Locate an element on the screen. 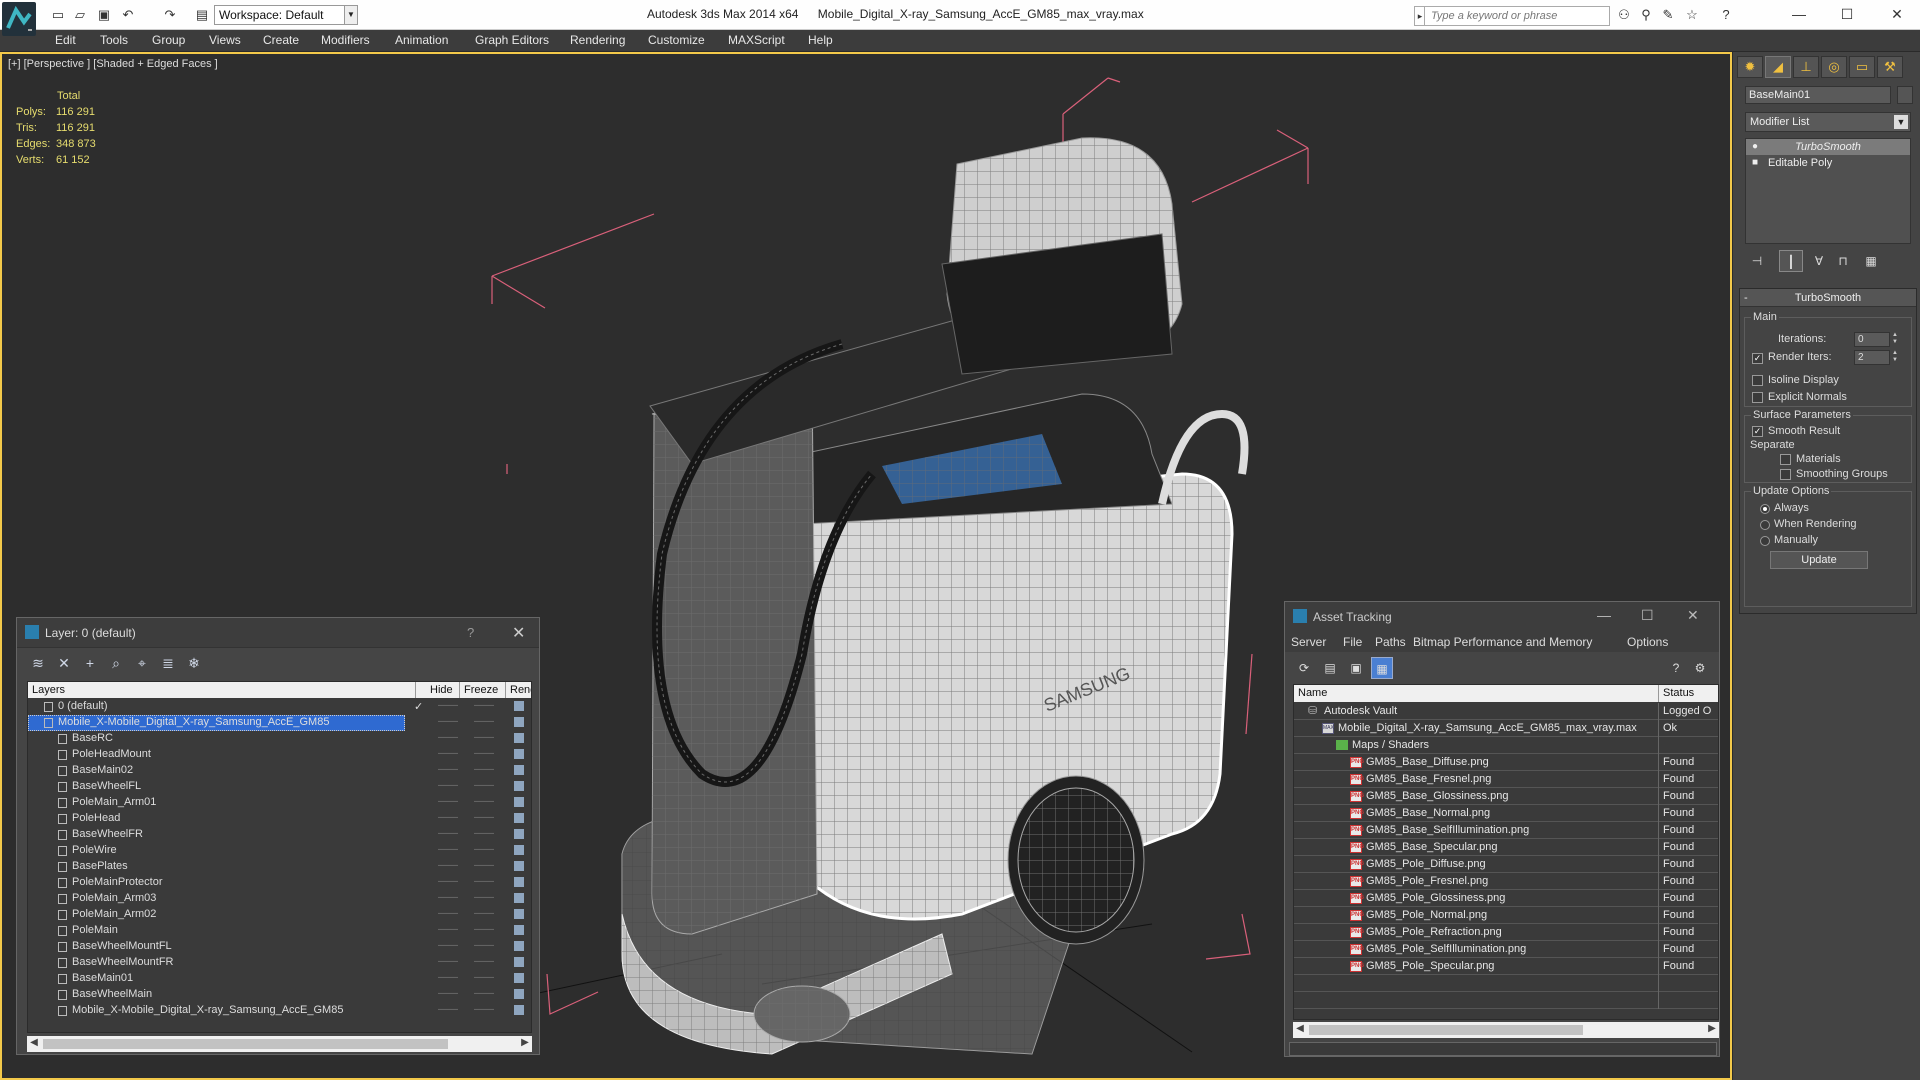 This screenshot has height=1080, width=1920. highlight-layer-icon: ⌖ is located at coordinates (142, 663).